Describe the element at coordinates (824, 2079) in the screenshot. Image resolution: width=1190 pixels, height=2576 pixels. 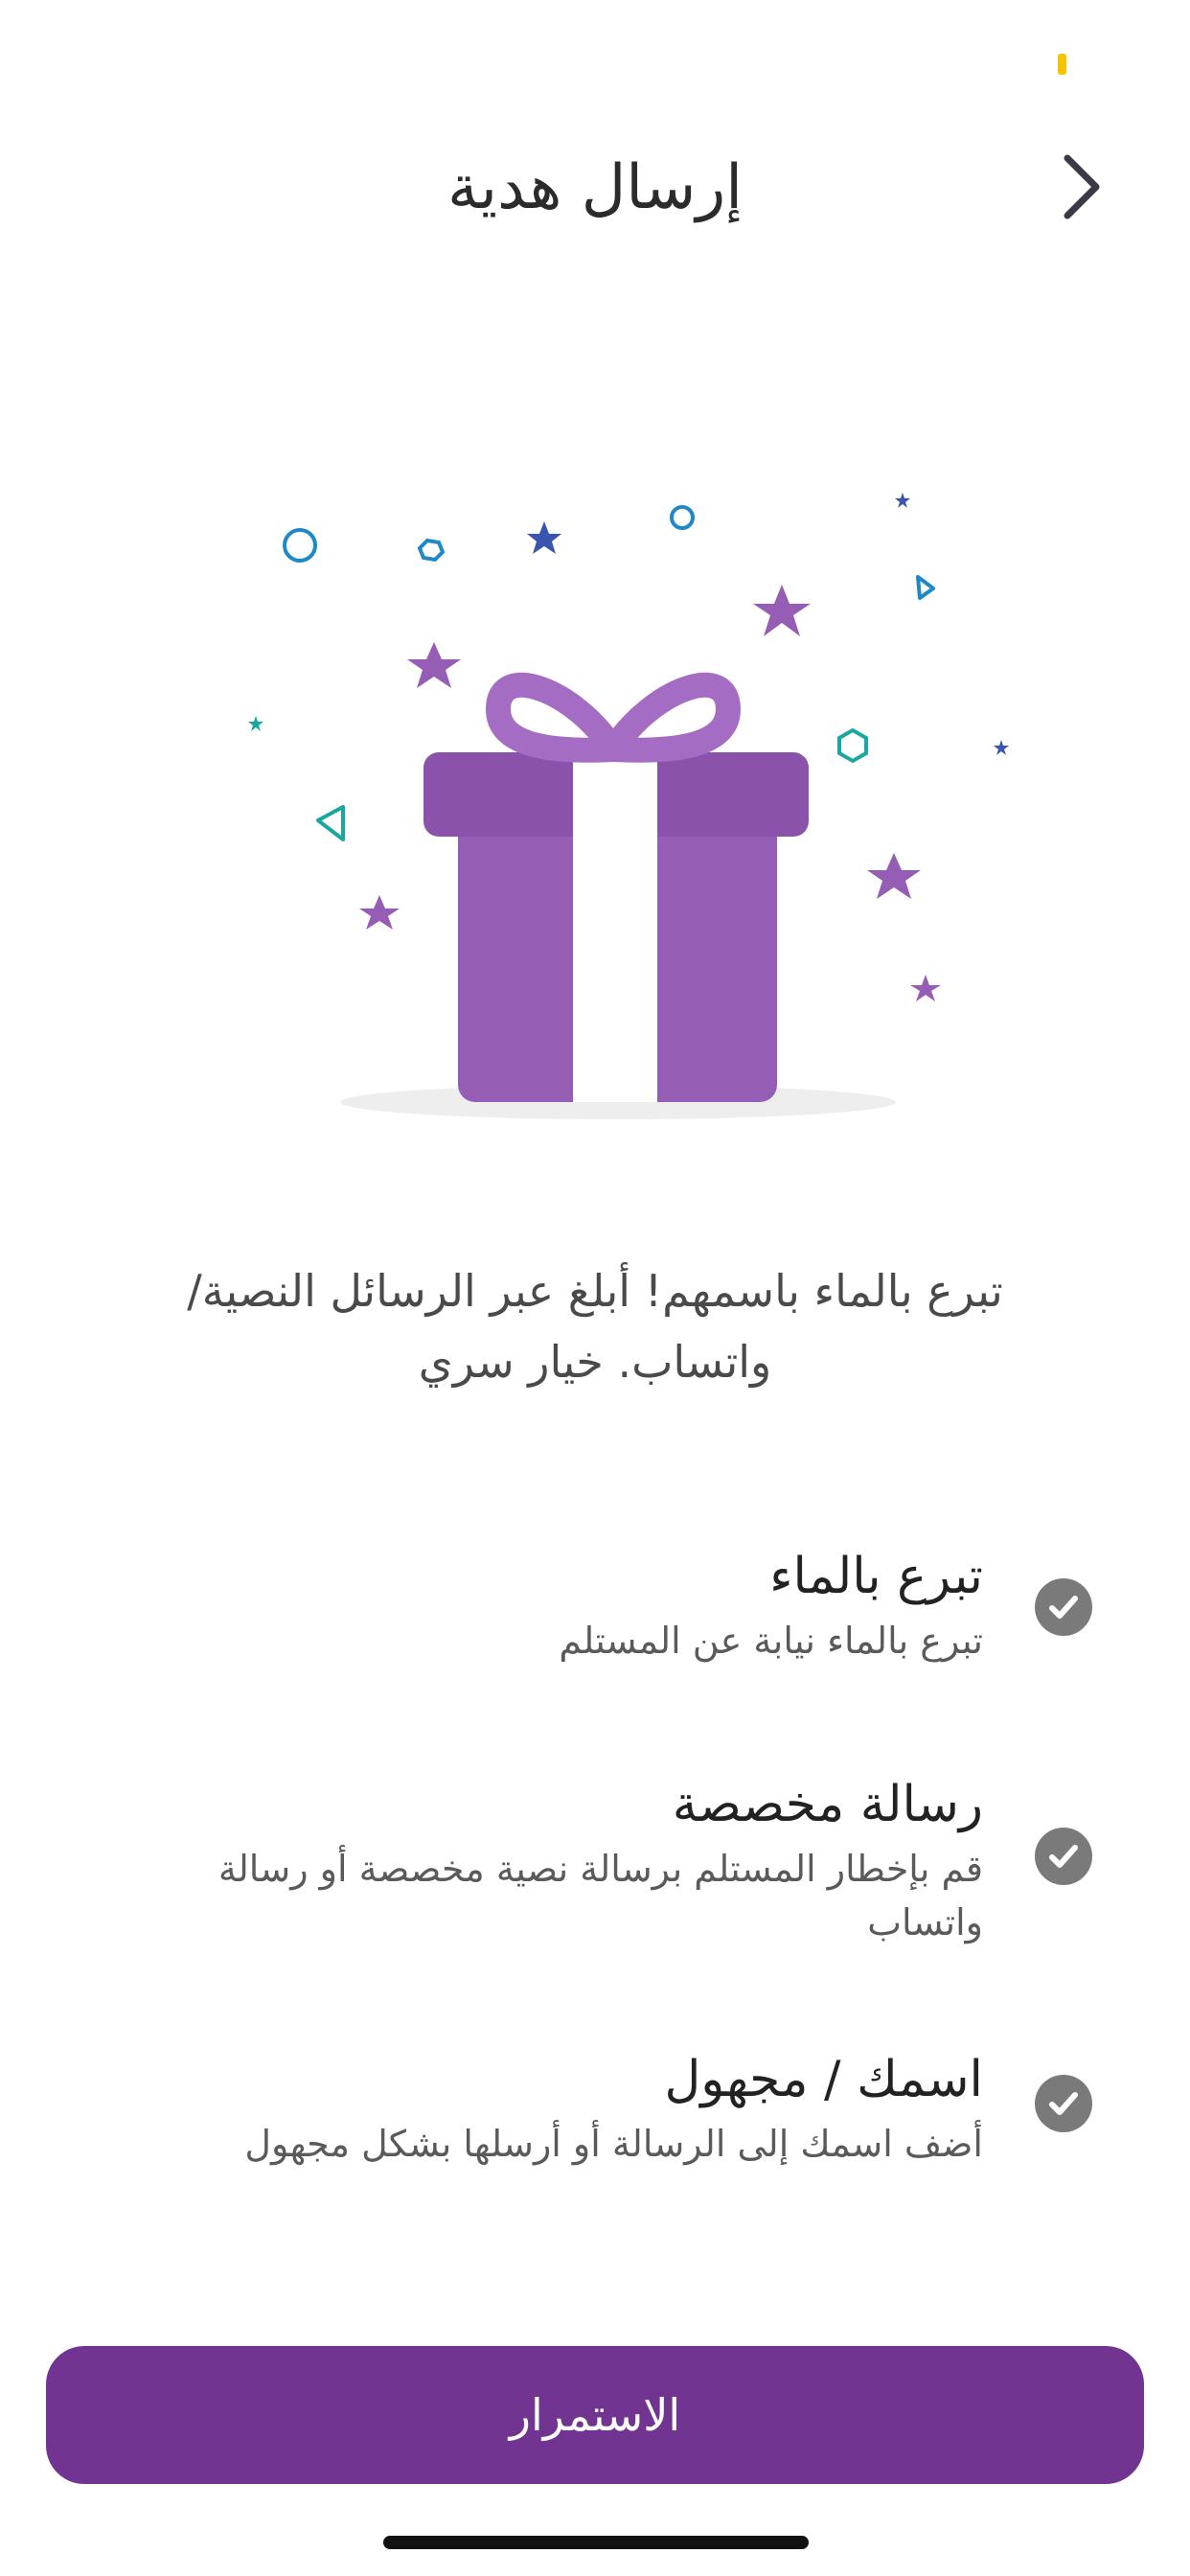
I see `feature-title: اسمك / مجهول` at that location.